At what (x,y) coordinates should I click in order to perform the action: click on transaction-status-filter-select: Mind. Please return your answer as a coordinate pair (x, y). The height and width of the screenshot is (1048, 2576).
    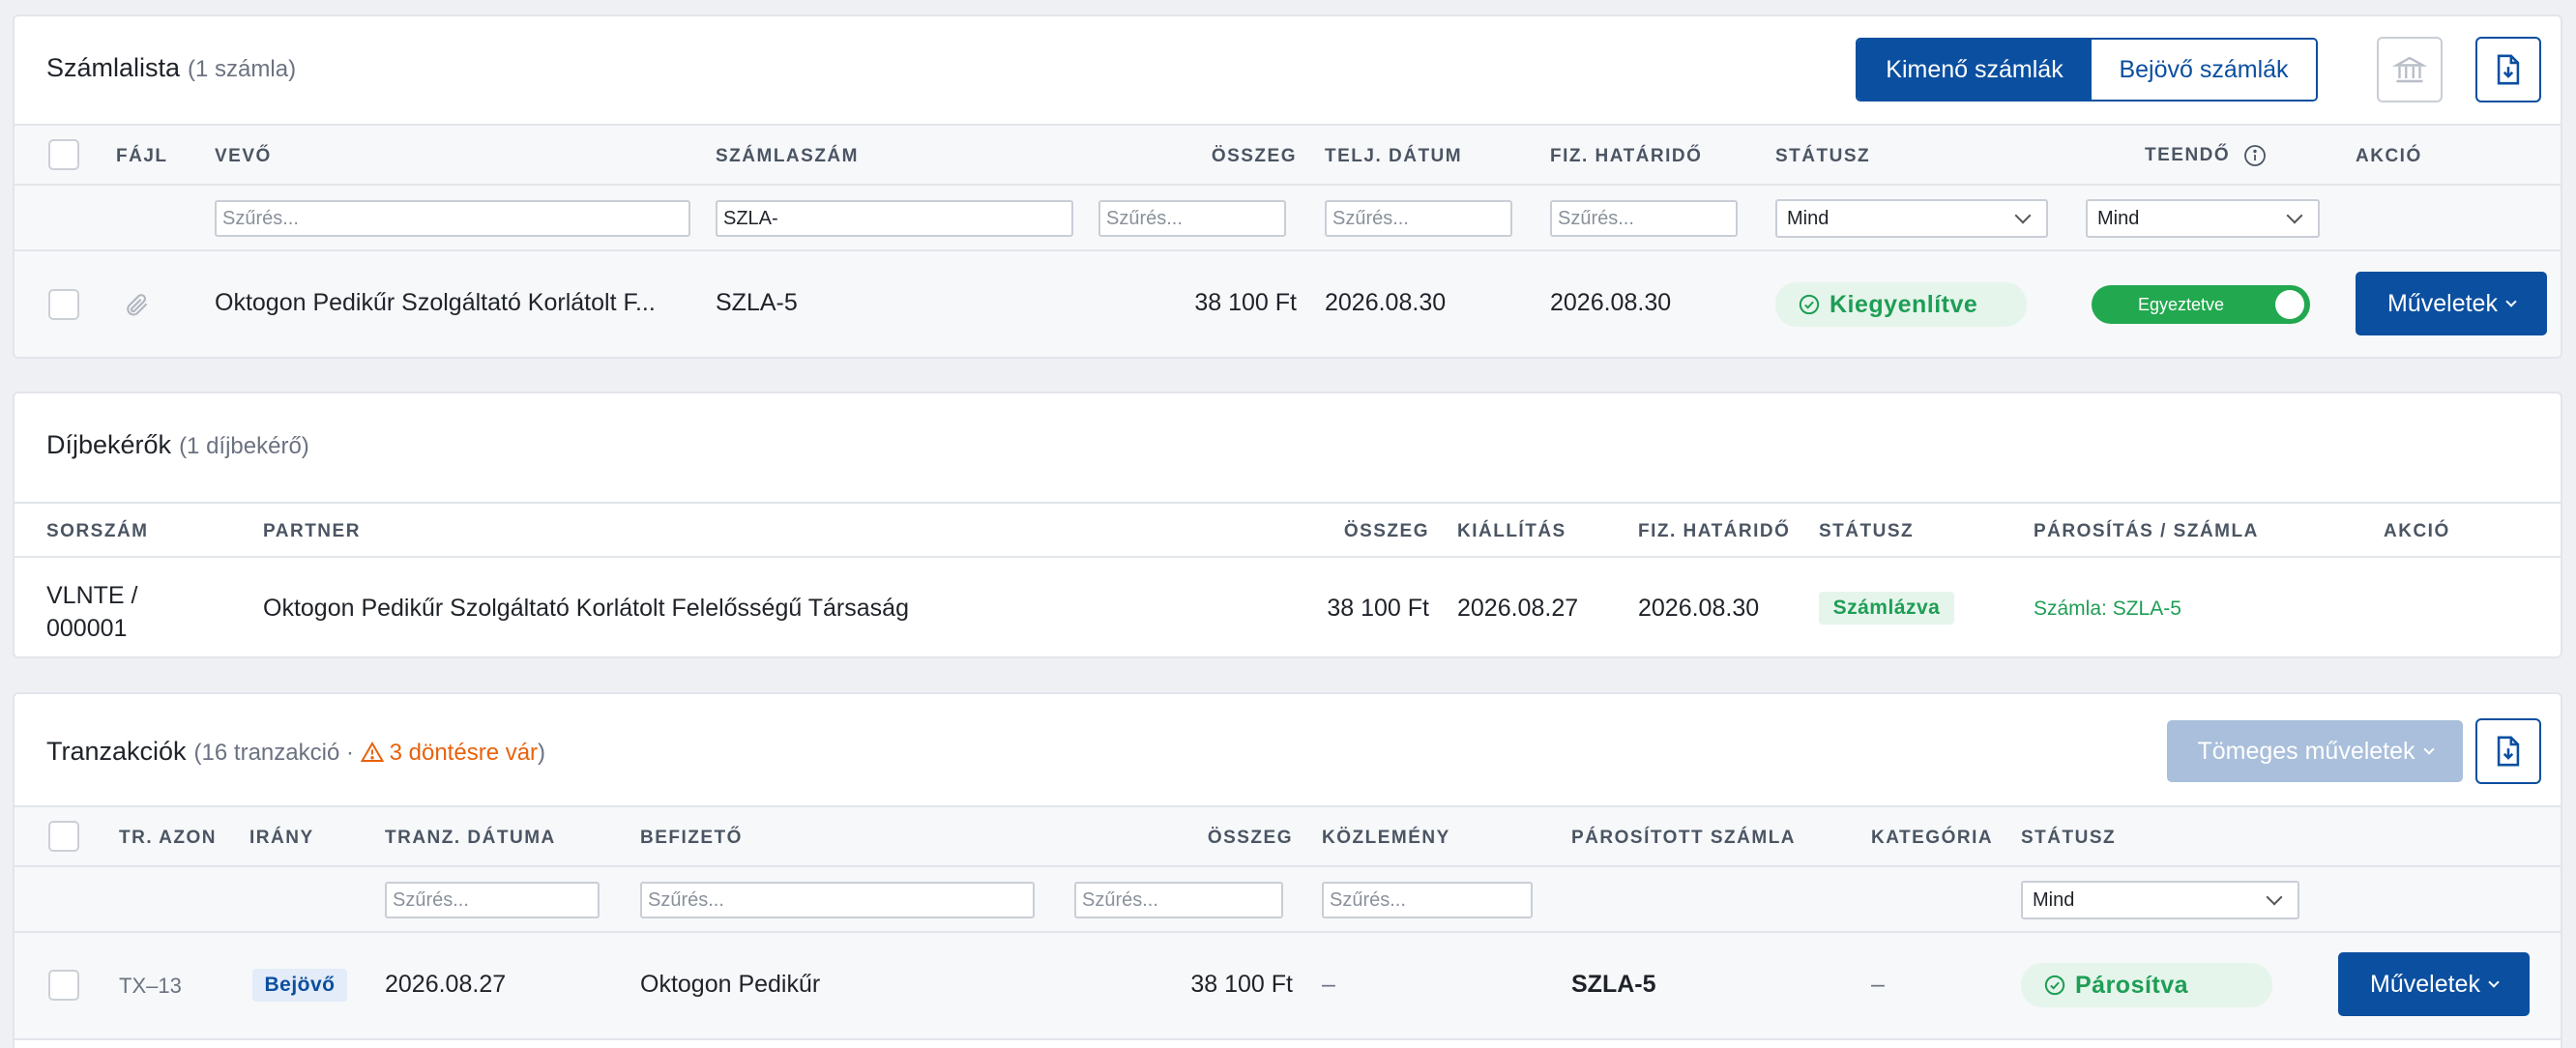
    Looking at the image, I should click on (2160, 900).